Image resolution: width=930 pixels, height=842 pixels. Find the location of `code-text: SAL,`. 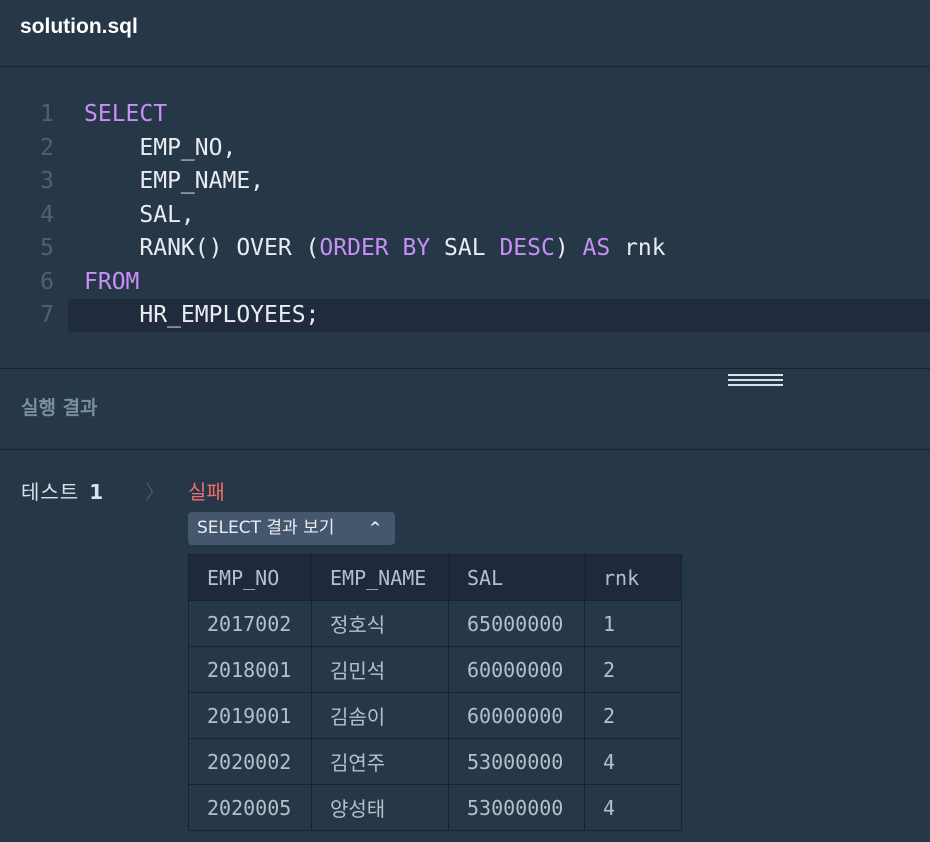

code-text: SAL, is located at coordinates (139, 215).